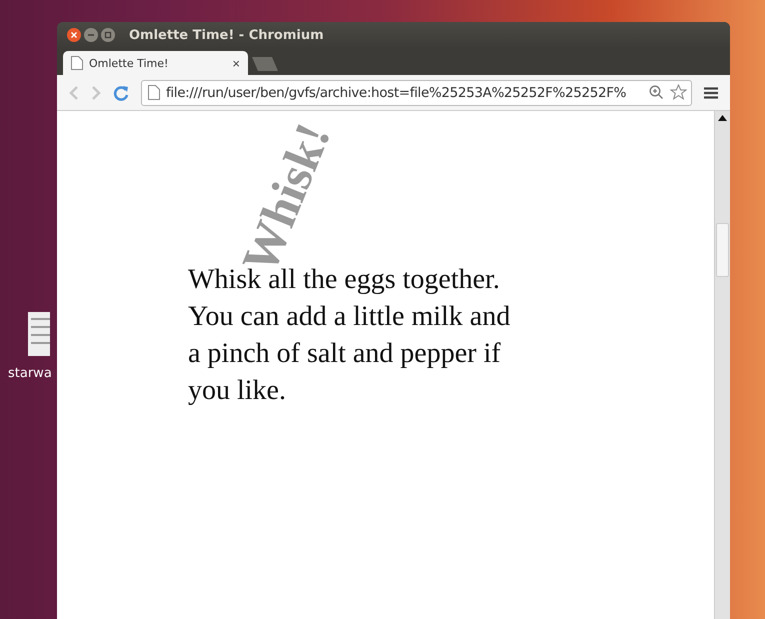  I want to click on file-label: starwa, so click(30, 373).